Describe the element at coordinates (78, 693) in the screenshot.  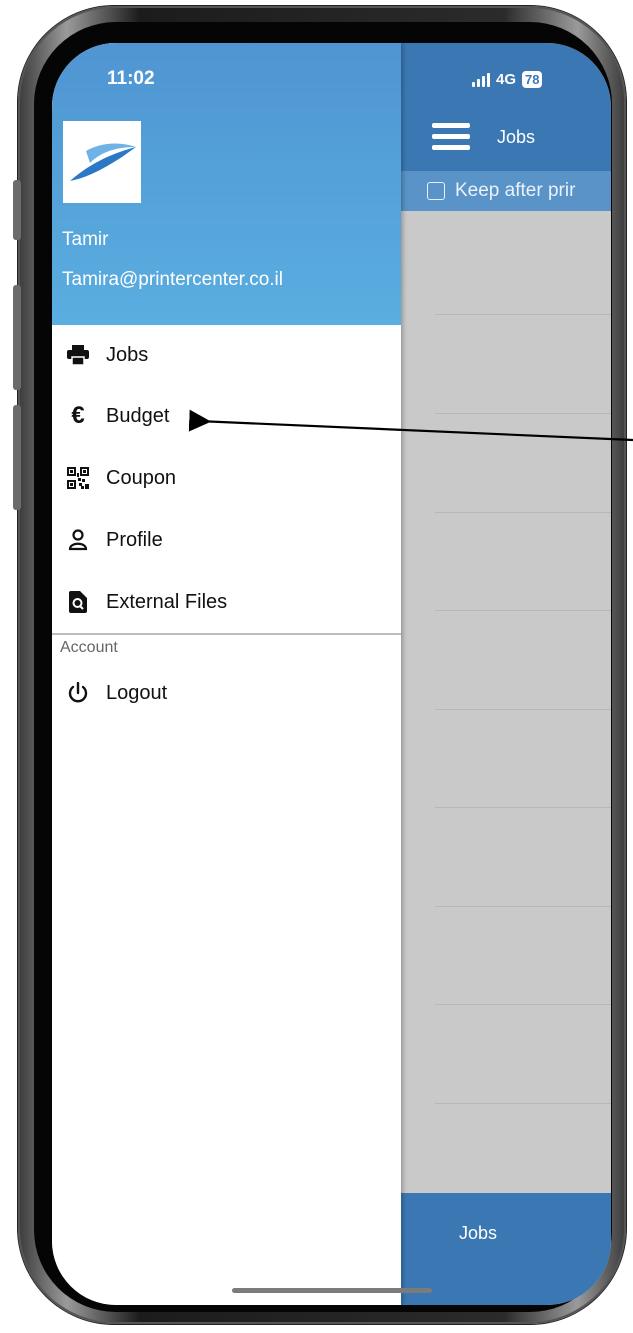
I see `power-icon` at that location.